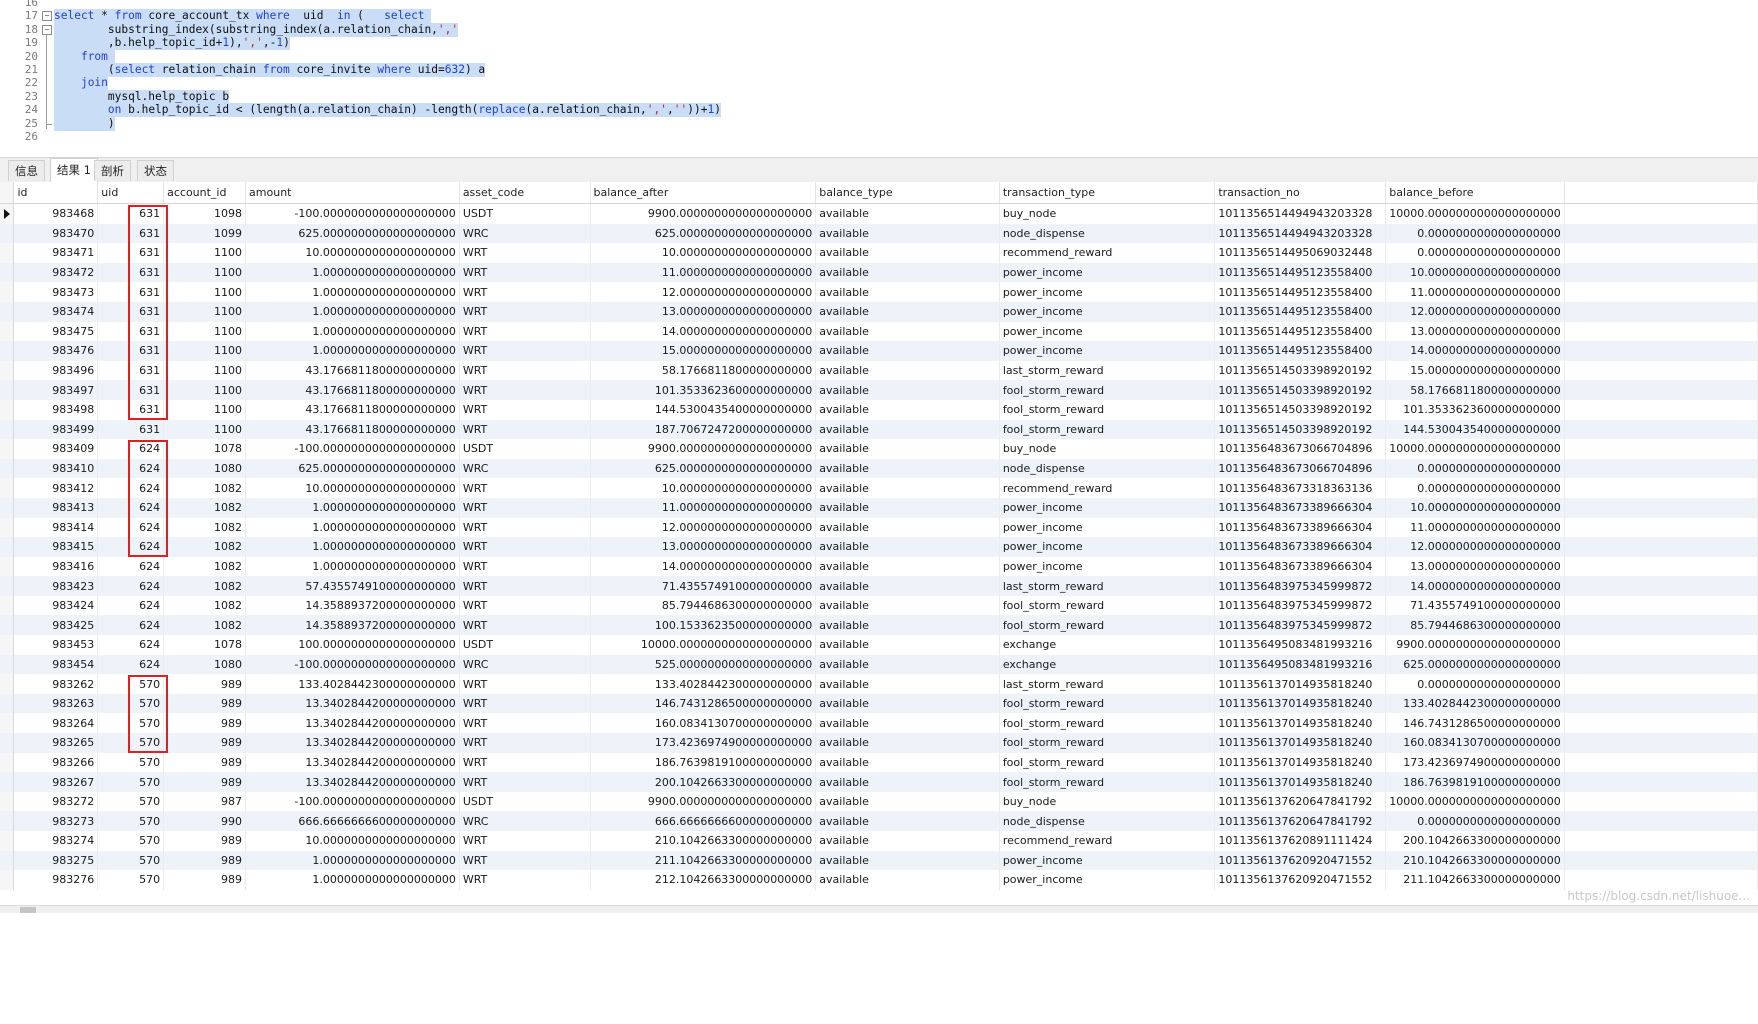 This screenshot has width=1758, height=1024. I want to click on cell-account-id: 1098, so click(205, 213).